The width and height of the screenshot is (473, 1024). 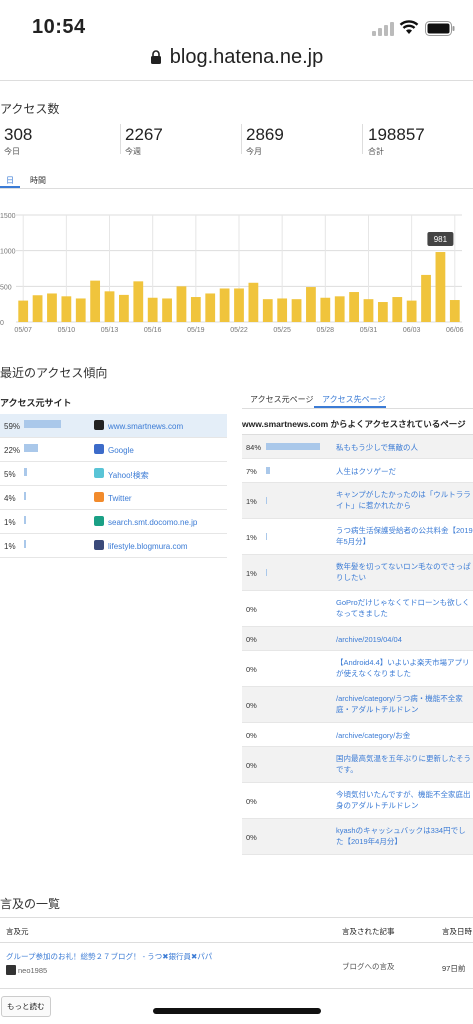 What do you see at coordinates (128, 475) in the screenshot?
I see `referrer-site-link: Yahoo!検索` at bounding box center [128, 475].